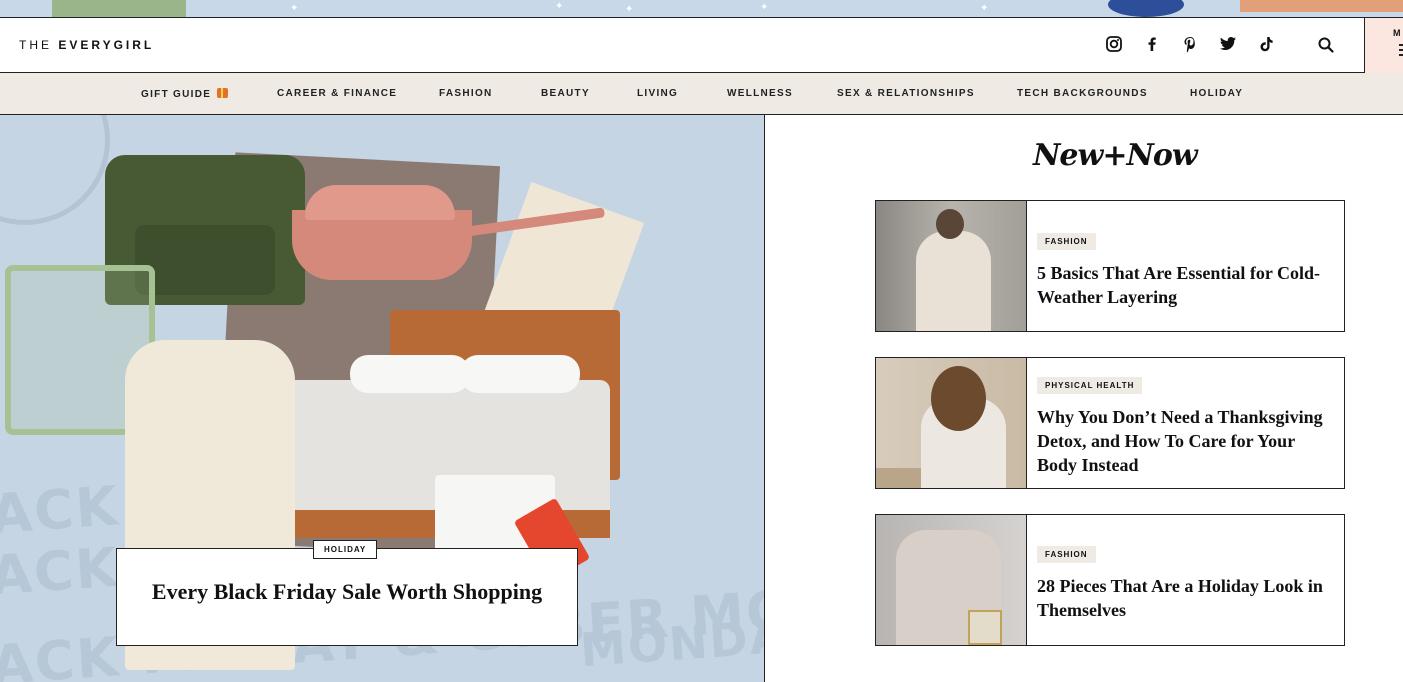  I want to click on new-now-heading: New+Now, so click(1115, 155).